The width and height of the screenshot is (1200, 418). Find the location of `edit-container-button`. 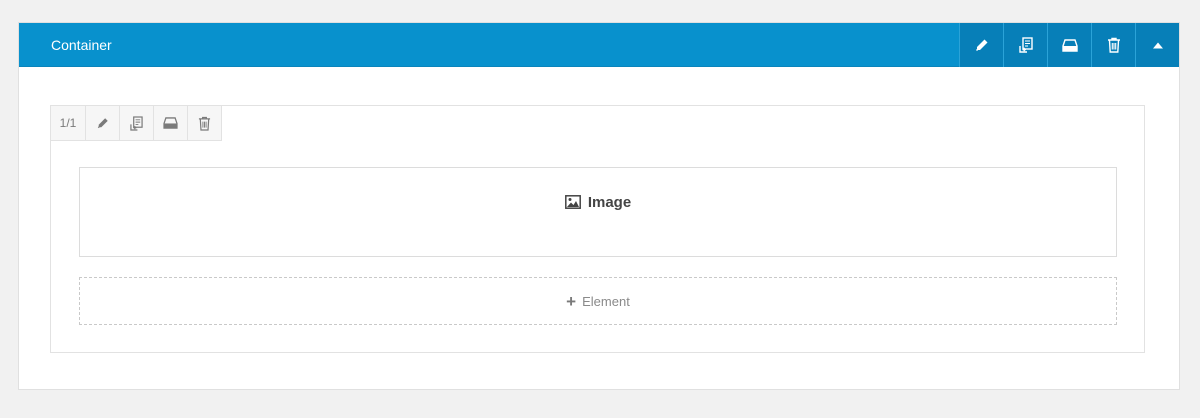

edit-container-button is located at coordinates (981, 45).